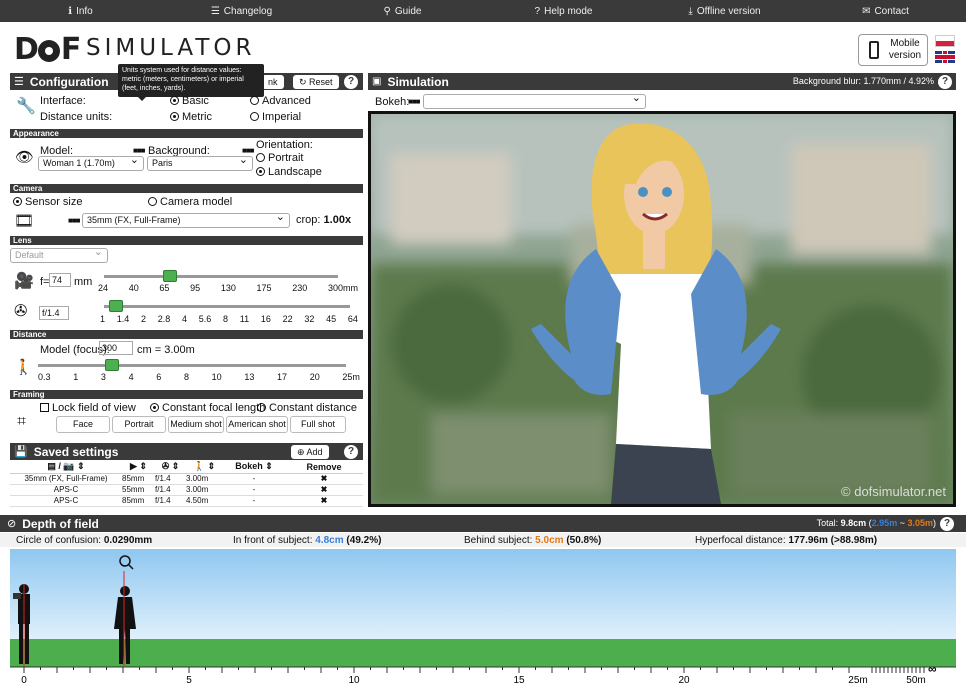  What do you see at coordinates (111, 365) in the screenshot?
I see `distance-slider-thumb` at bounding box center [111, 365].